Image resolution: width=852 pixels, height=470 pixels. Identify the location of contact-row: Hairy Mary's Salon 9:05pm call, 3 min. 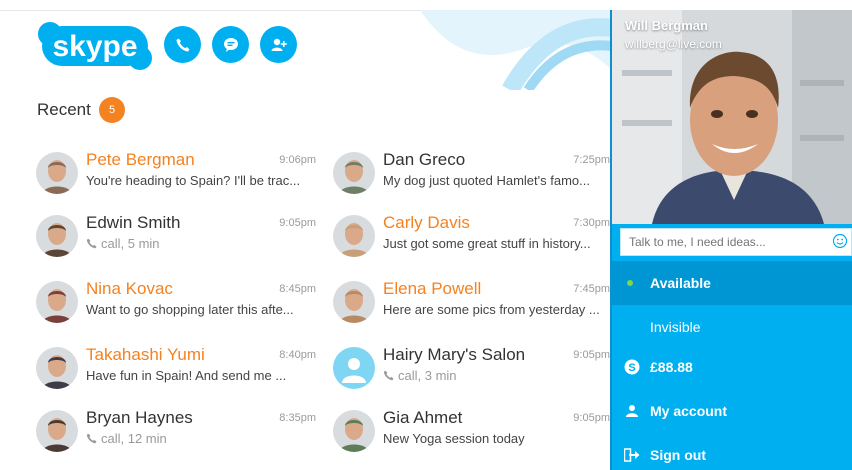
(472, 369).